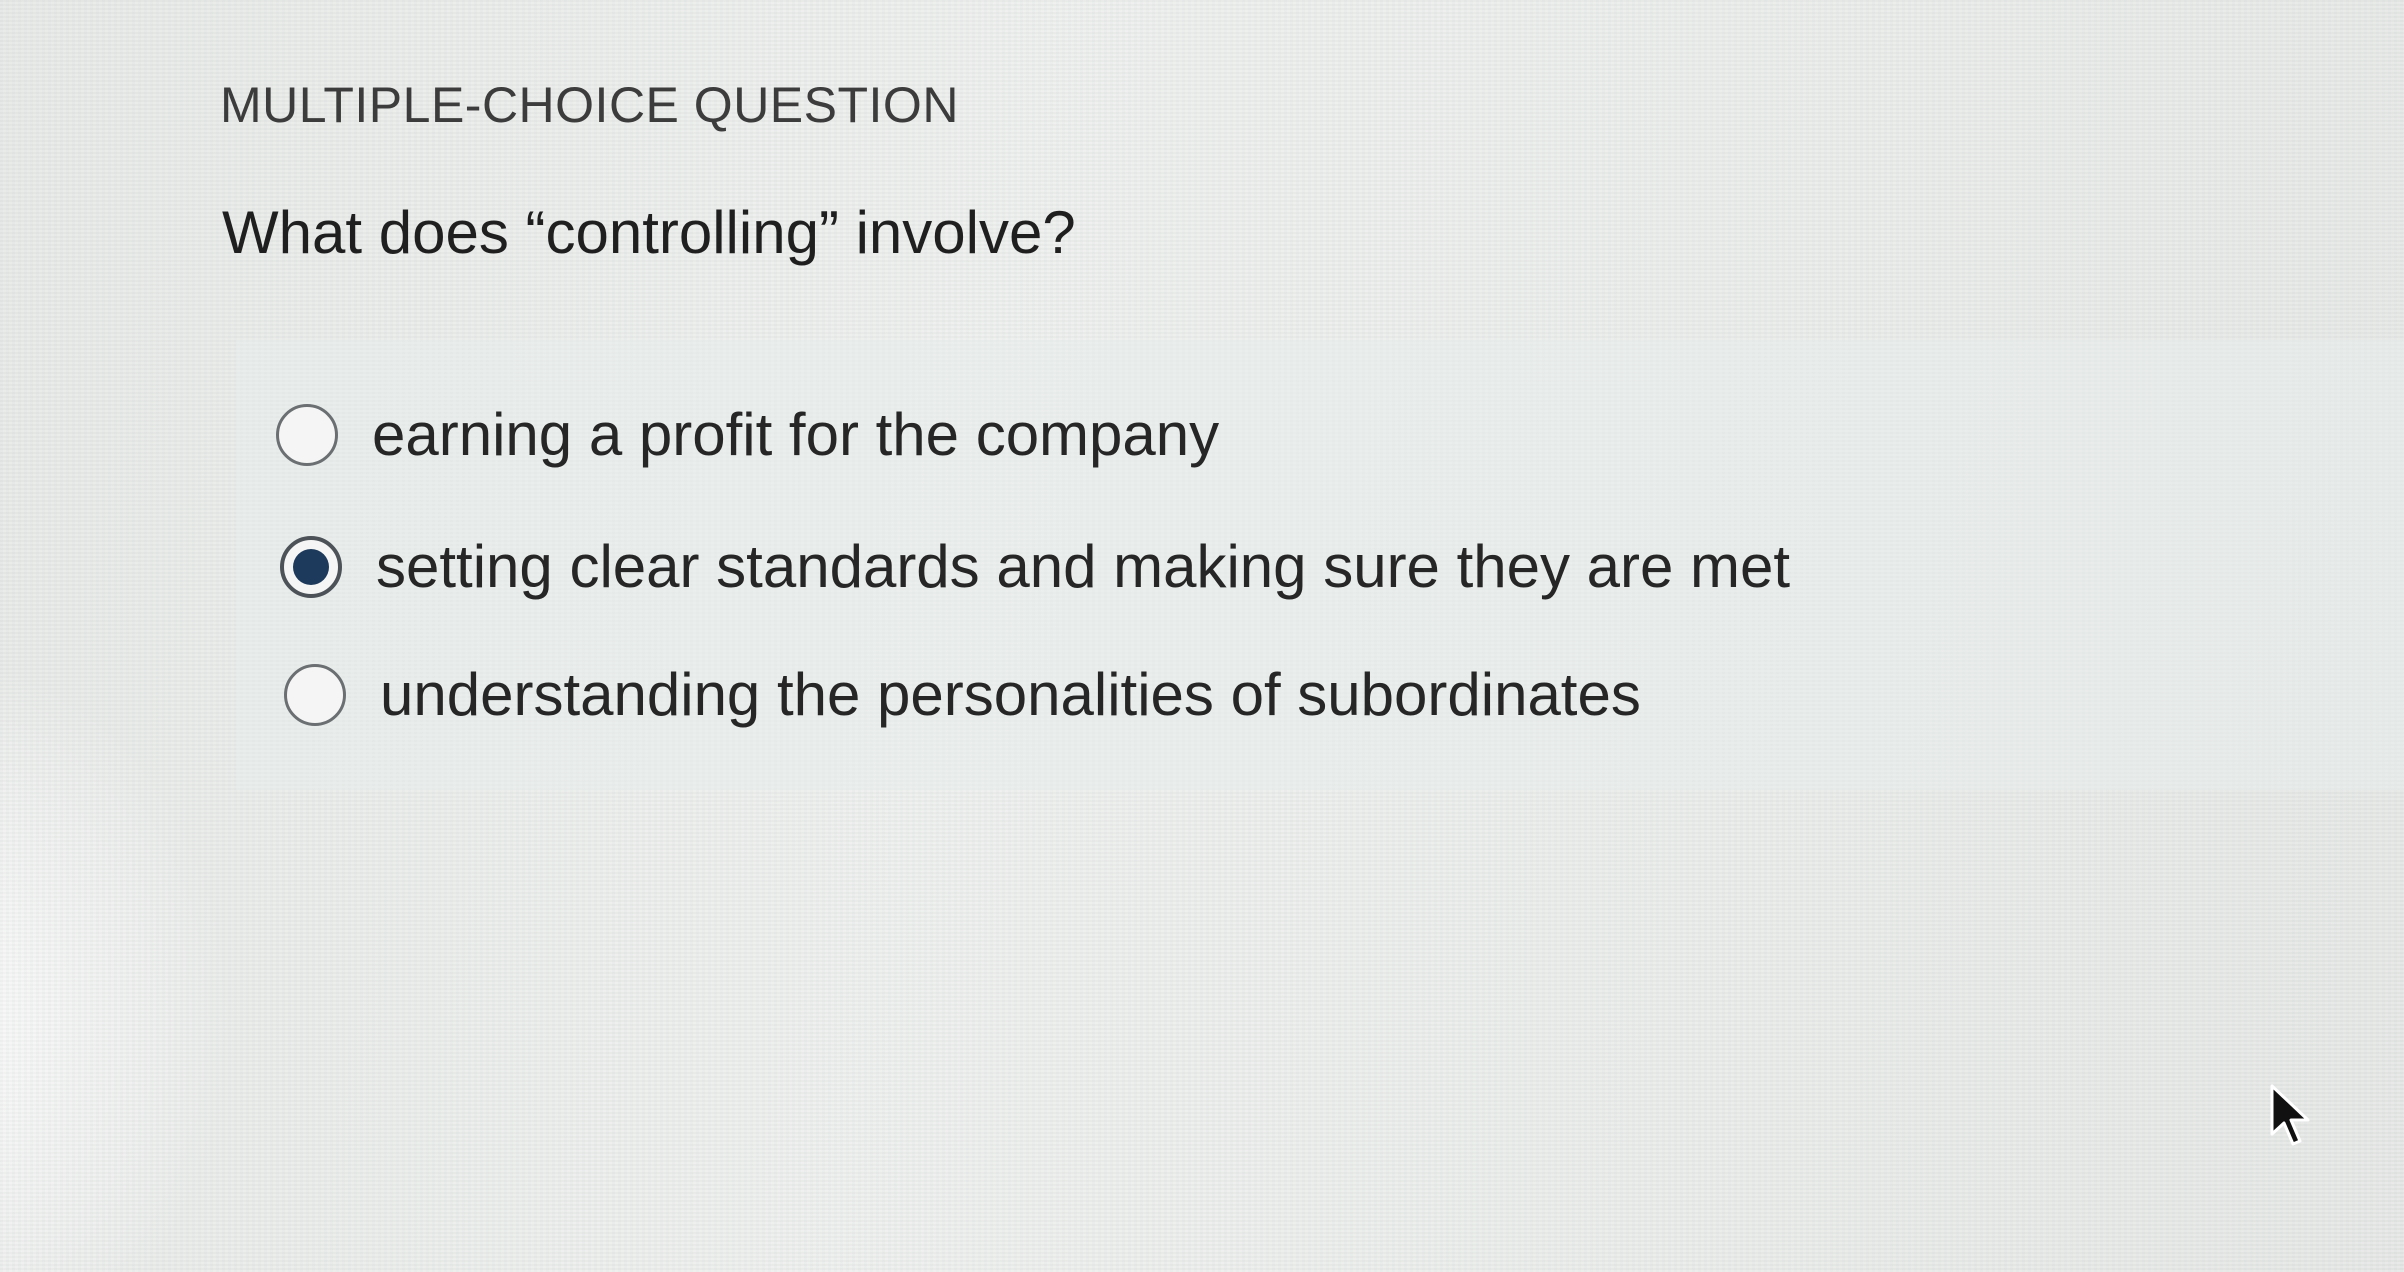  Describe the element at coordinates (649, 232) in the screenshot. I see `question-prompt: What does “controlling” involve?` at that location.